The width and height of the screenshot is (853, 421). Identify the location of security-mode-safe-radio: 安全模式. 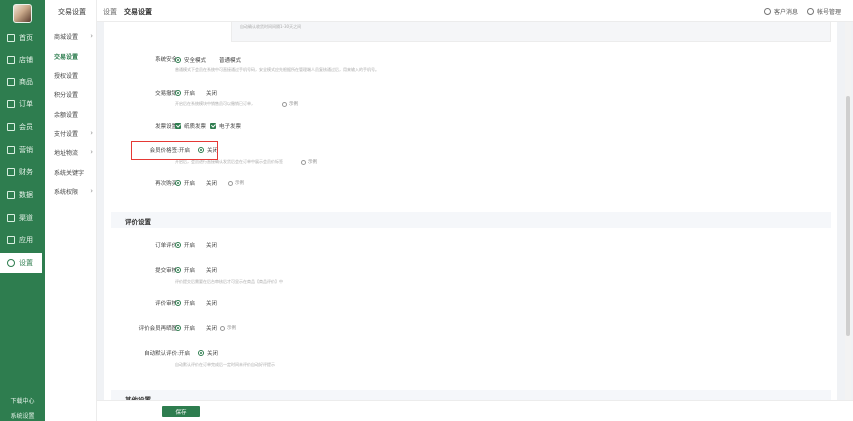
(190, 60).